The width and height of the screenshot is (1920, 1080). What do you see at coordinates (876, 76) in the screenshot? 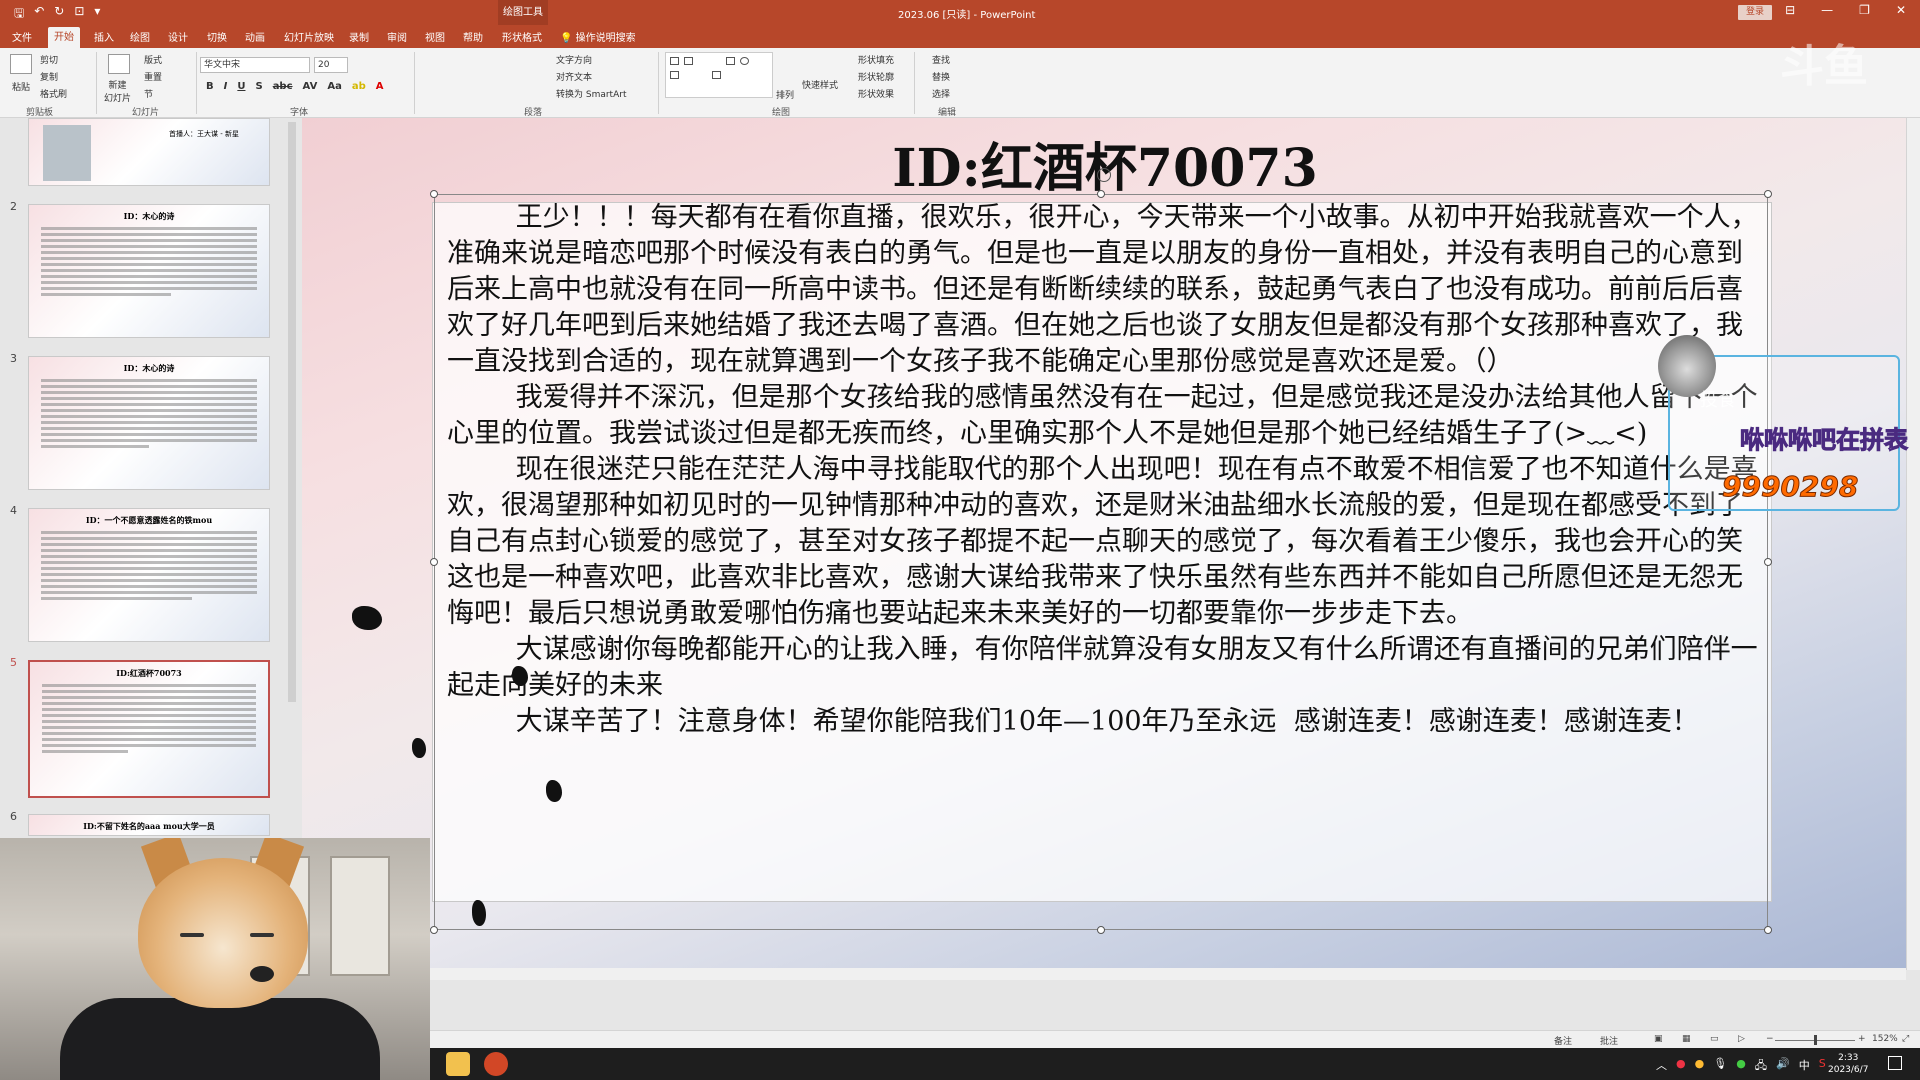
I see `shape-outline-button: 形状轮廓` at bounding box center [876, 76].